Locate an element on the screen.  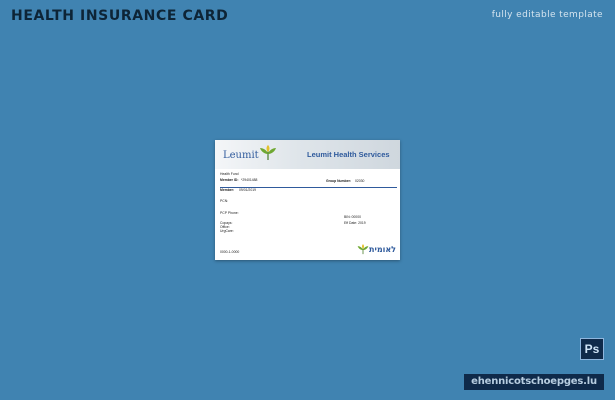
template-subtitle: fully editable template is located at coordinates (547, 15).